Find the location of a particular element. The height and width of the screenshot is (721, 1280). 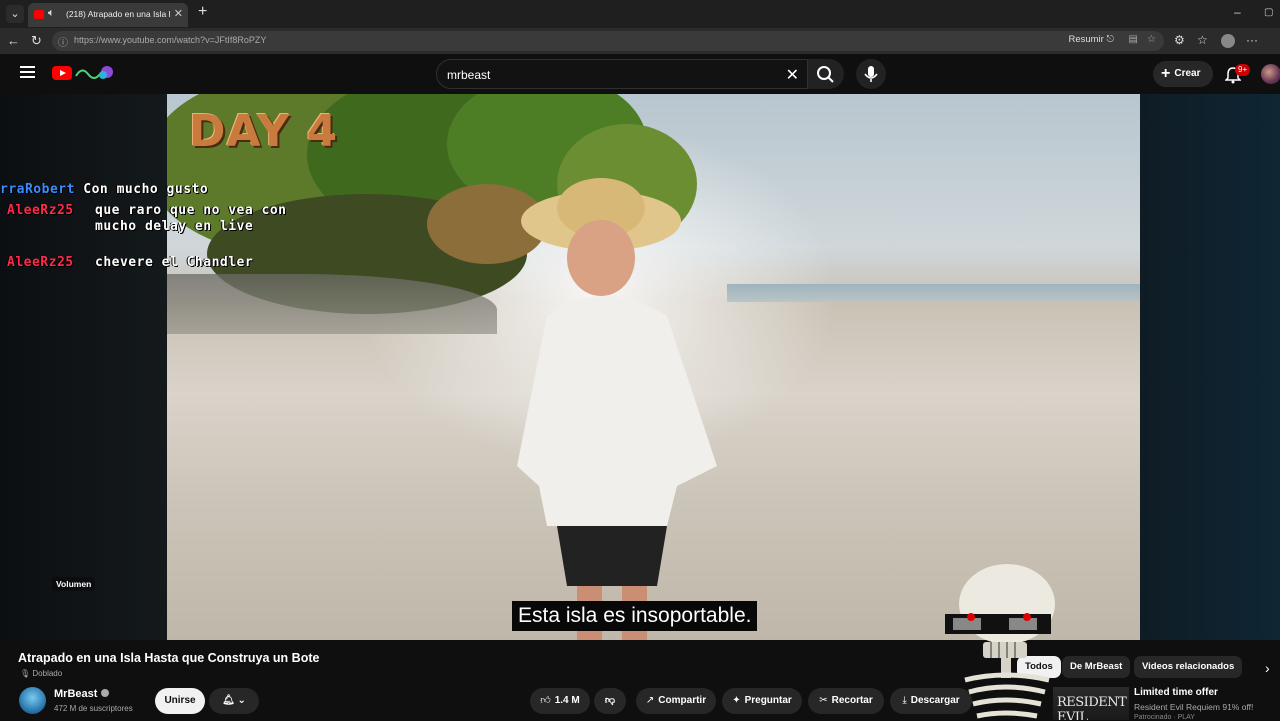

voice-search-button is located at coordinates (871, 74).